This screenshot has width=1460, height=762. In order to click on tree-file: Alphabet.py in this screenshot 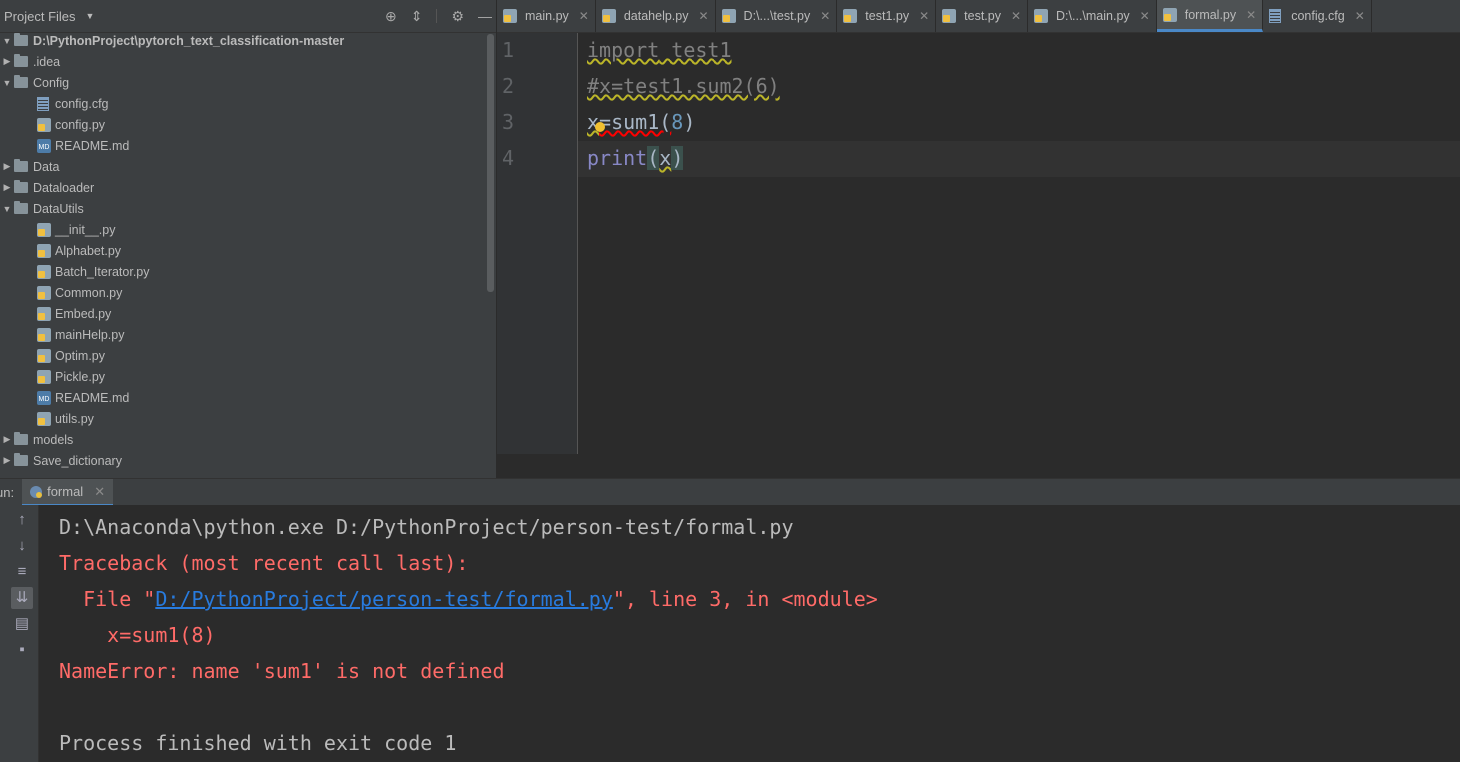, I will do `click(243, 250)`.